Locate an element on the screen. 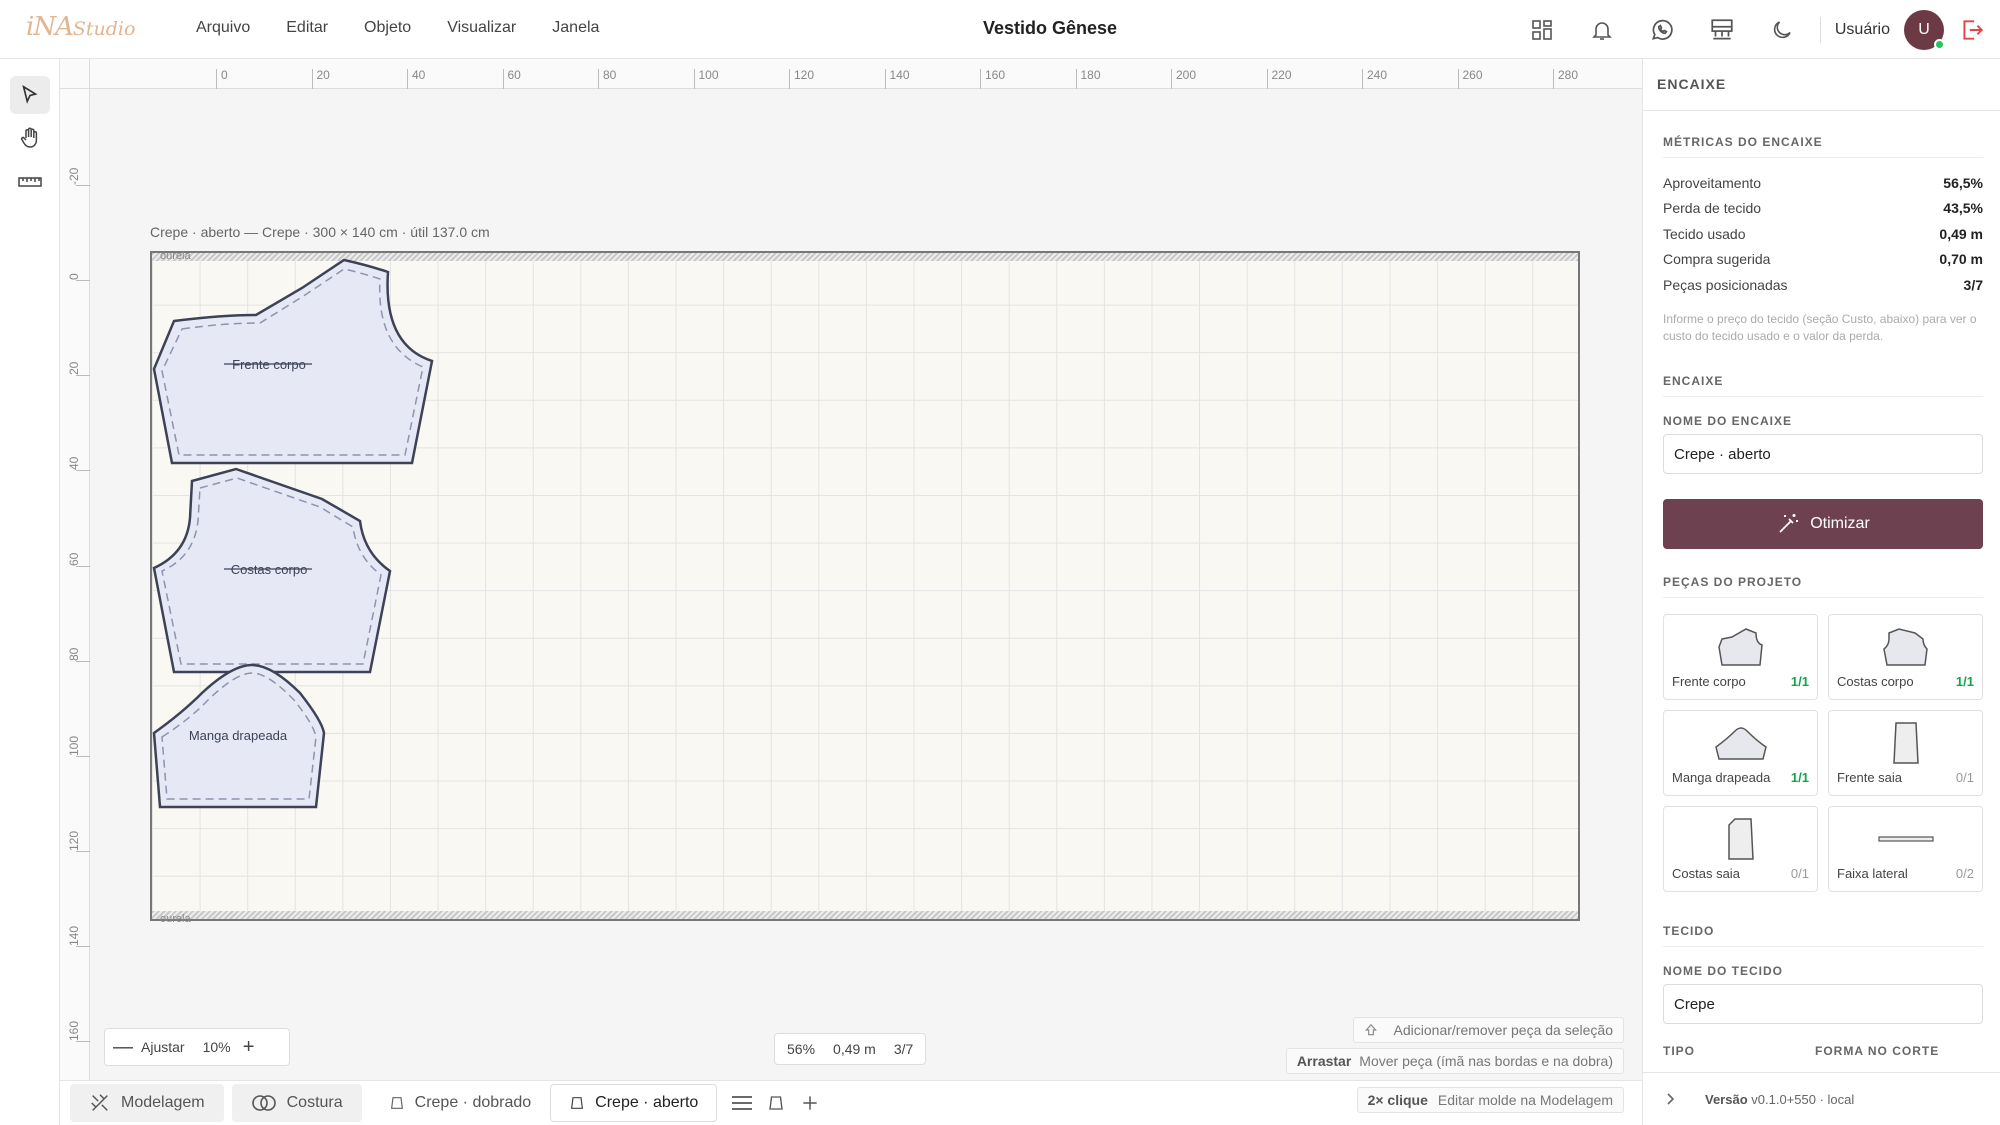 Image resolution: width=2000 pixels, height=1125 pixels. stat-usage: 56% is located at coordinates (801, 1049).